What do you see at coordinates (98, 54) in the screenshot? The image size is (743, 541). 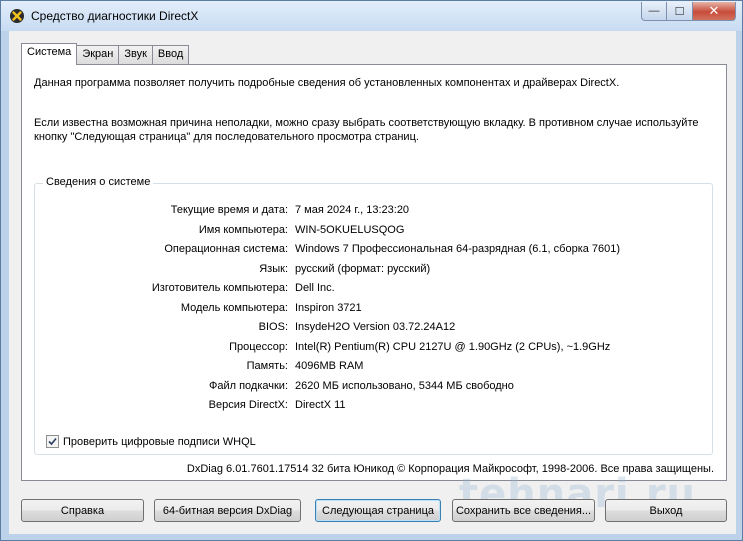 I see `tab-display: Экран` at bounding box center [98, 54].